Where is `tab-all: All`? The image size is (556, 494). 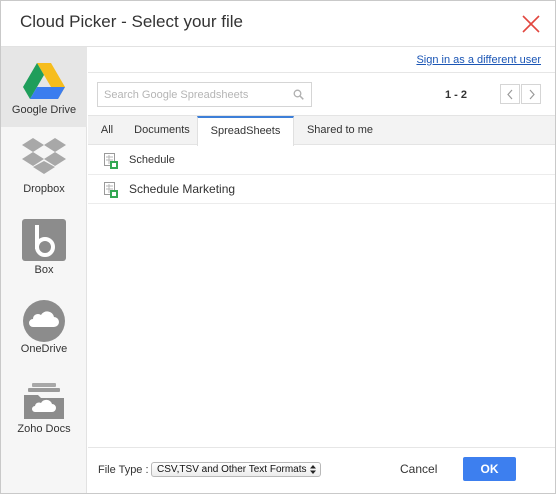 tab-all: All is located at coordinates (107, 130).